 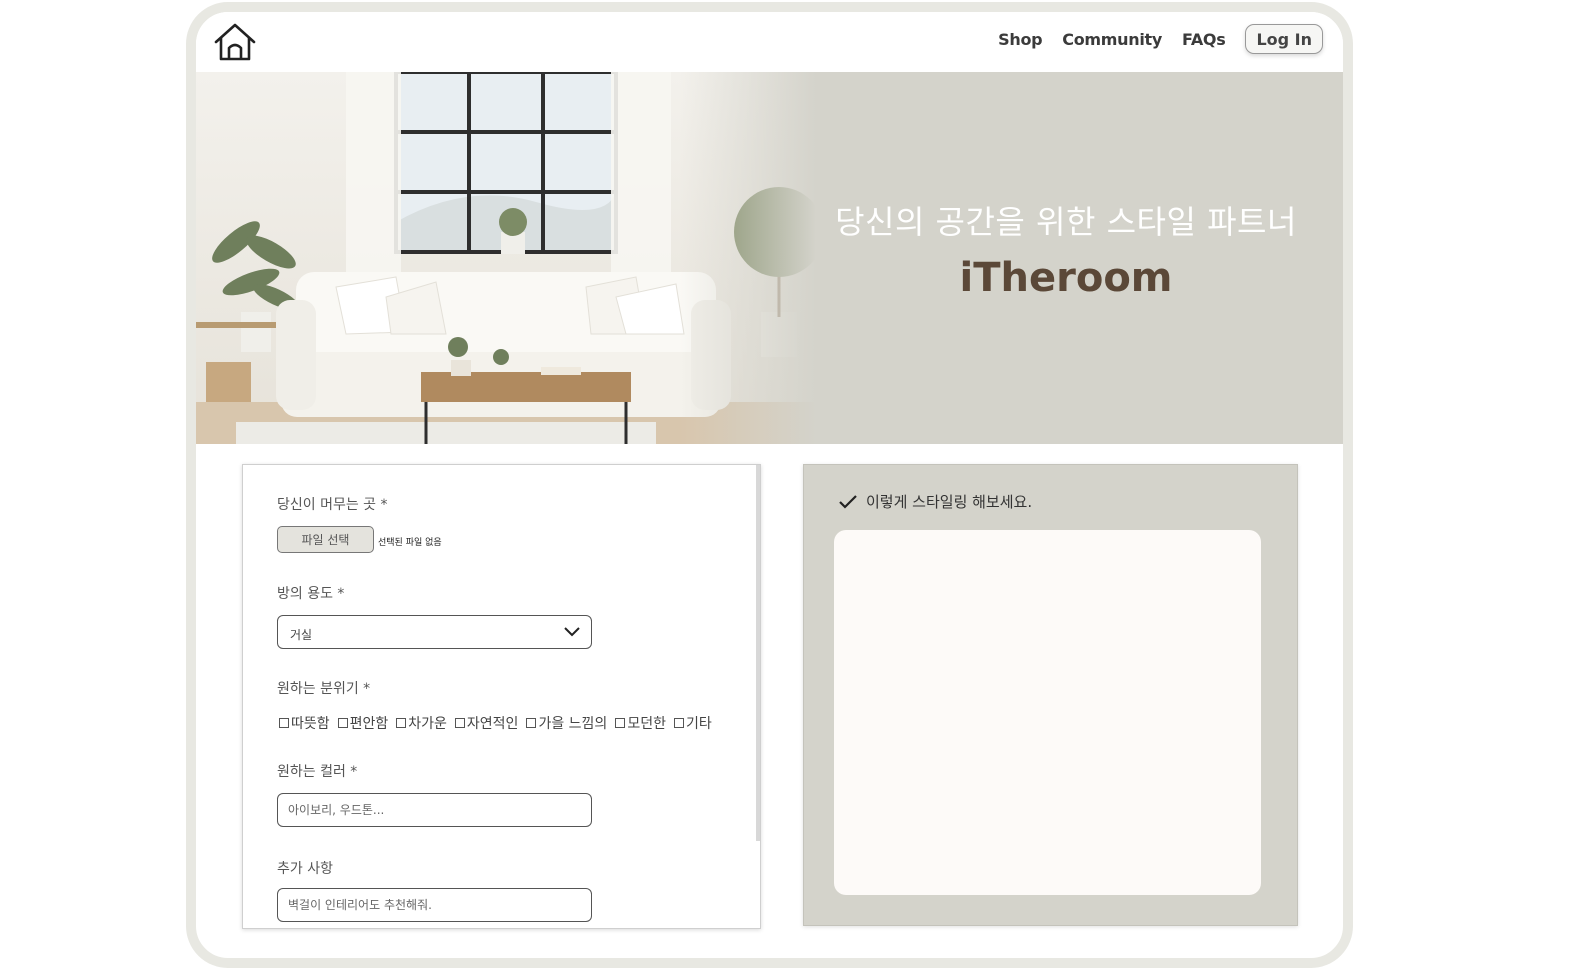 I want to click on location-label: 당신이 머무는 곳 *, so click(x=332, y=505).